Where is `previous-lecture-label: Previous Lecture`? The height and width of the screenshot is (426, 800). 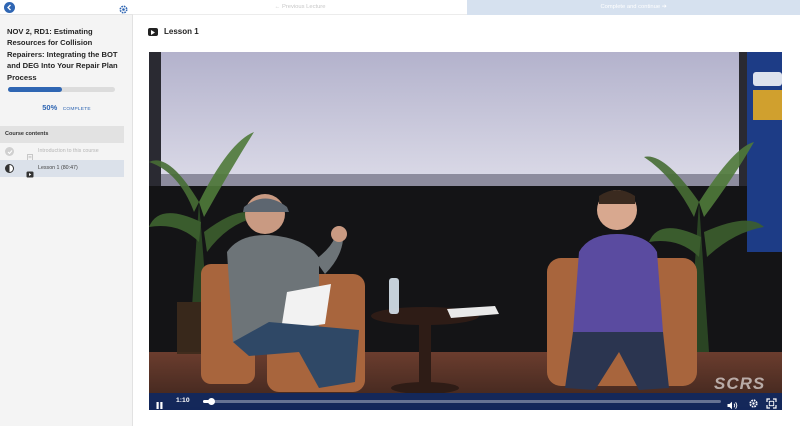
previous-lecture-label: Previous Lecture is located at coordinates (303, 7).